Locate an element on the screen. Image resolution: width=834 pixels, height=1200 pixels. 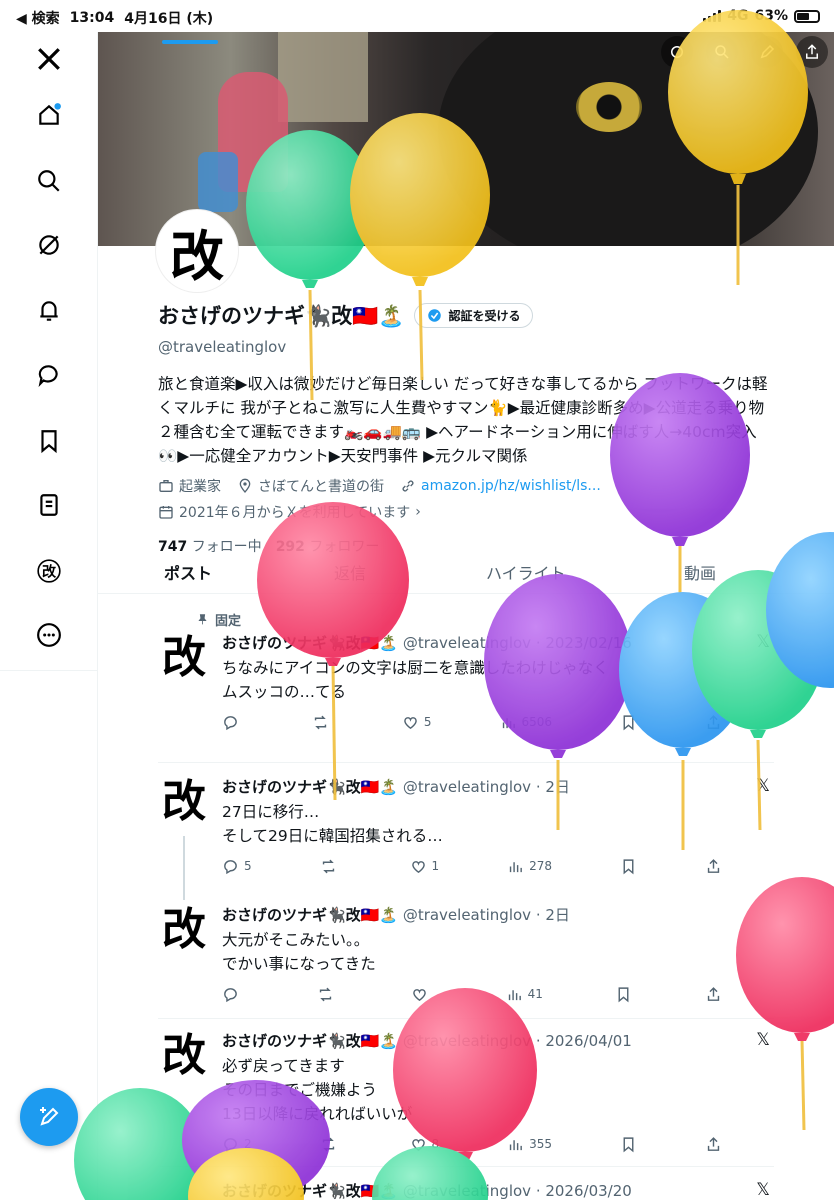
profile-avatar-icon: 改 is located at coordinates (49, 571).